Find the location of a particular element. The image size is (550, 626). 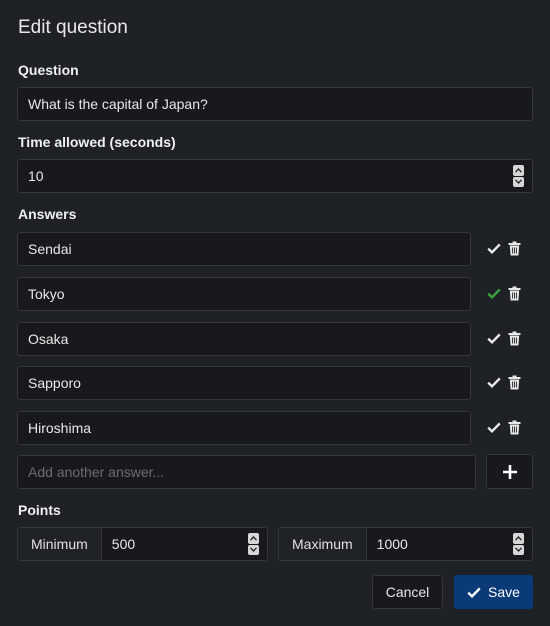

maximum-label: Maximum is located at coordinates (323, 544).